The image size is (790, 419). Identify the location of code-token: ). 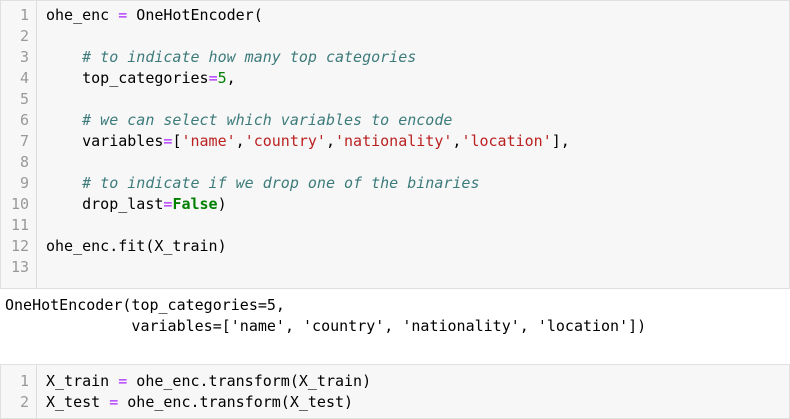
(222, 204).